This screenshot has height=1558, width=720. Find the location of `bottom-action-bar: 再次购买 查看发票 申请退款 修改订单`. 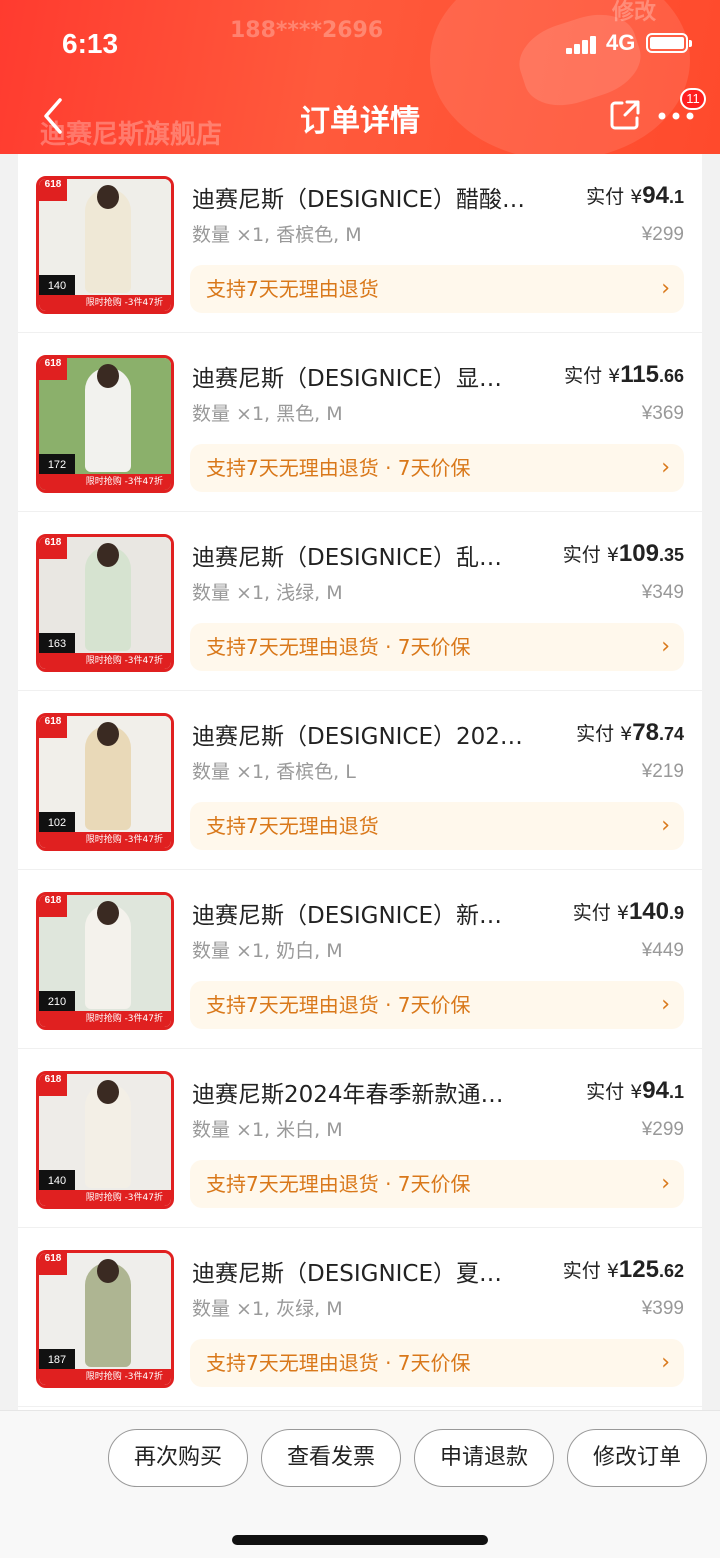

bottom-action-bar: 再次购买 查看发票 申请退款 修改订单 is located at coordinates (360, 1484).